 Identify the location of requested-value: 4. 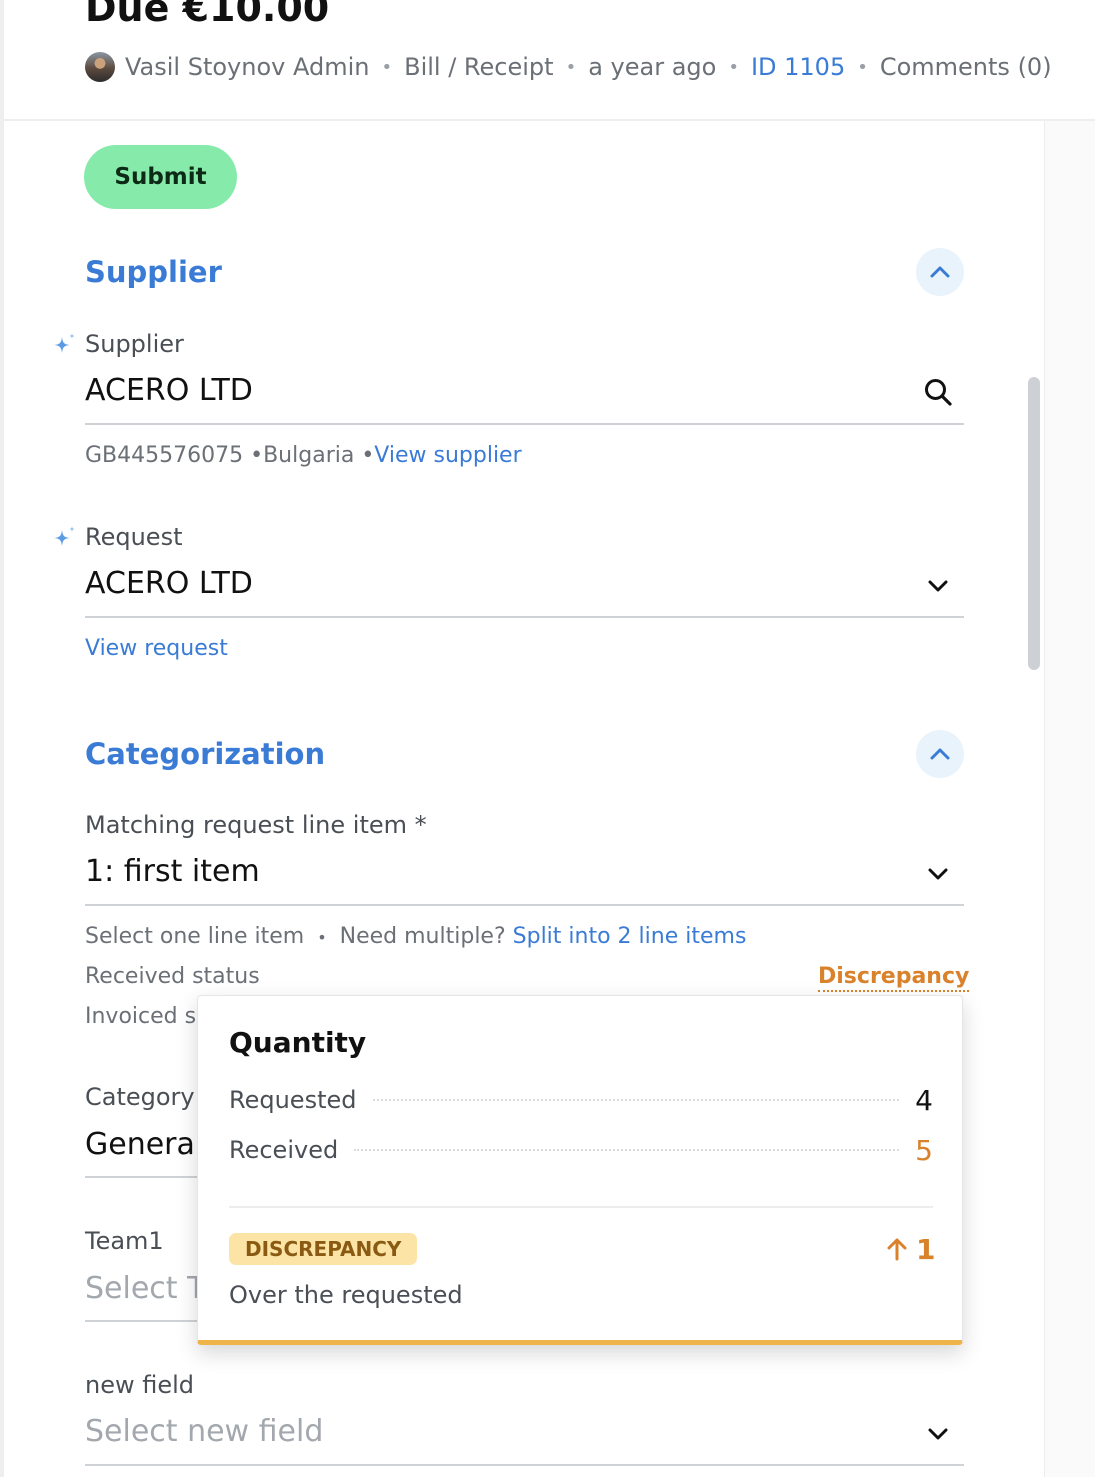
(924, 1100).